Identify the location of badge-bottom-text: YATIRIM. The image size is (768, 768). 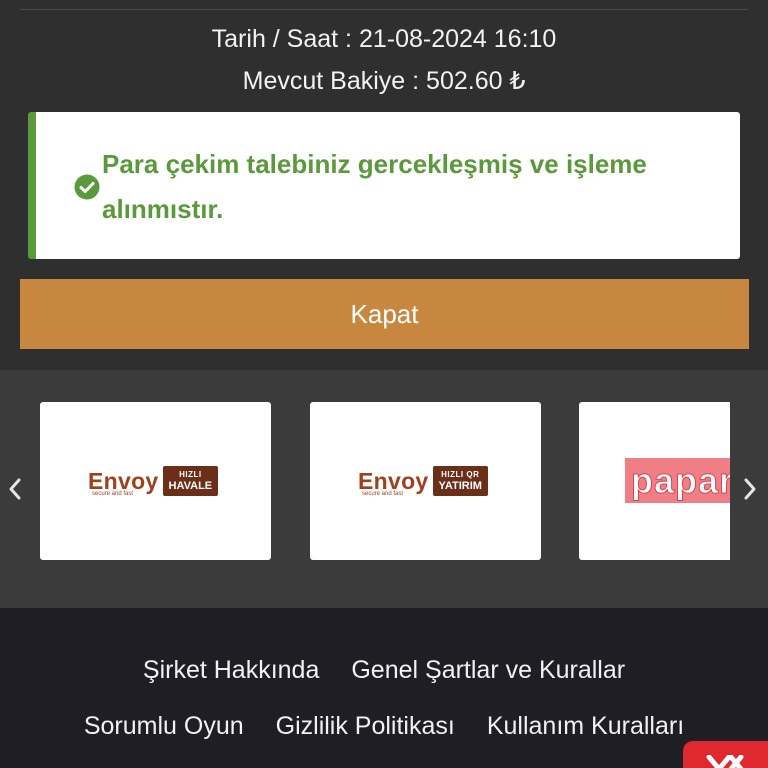
(460, 485).